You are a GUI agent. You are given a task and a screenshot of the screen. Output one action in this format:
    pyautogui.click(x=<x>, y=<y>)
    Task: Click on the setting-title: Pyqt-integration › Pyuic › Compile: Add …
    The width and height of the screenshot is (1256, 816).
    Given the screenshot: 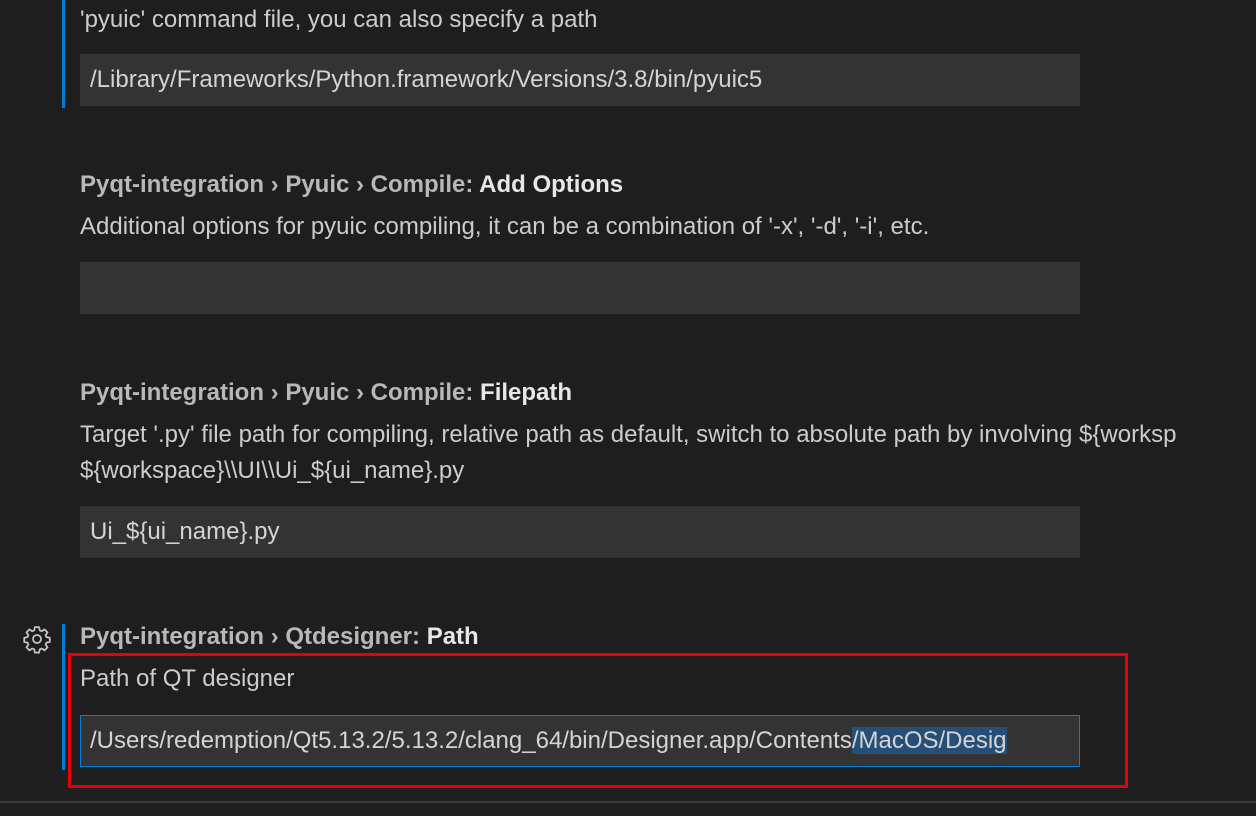 What is the action you would take?
    pyautogui.click(x=351, y=185)
    